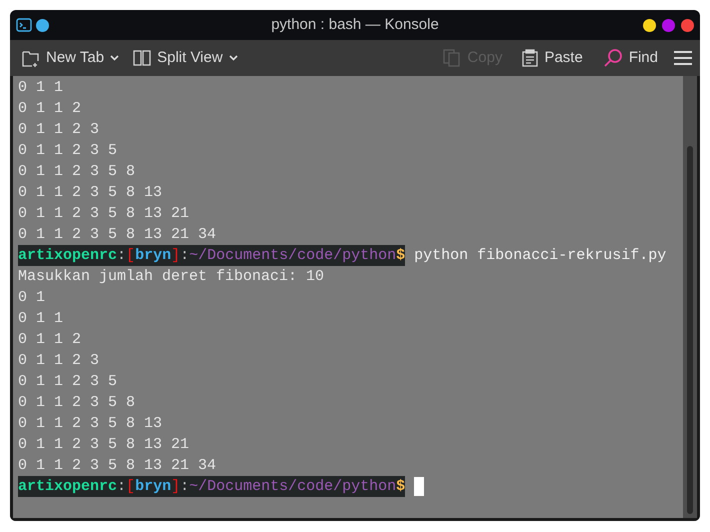 The width and height of the screenshot is (710, 532). Describe the element at coordinates (355, 24) in the screenshot. I see `window-title: python : bash — Konsole` at that location.